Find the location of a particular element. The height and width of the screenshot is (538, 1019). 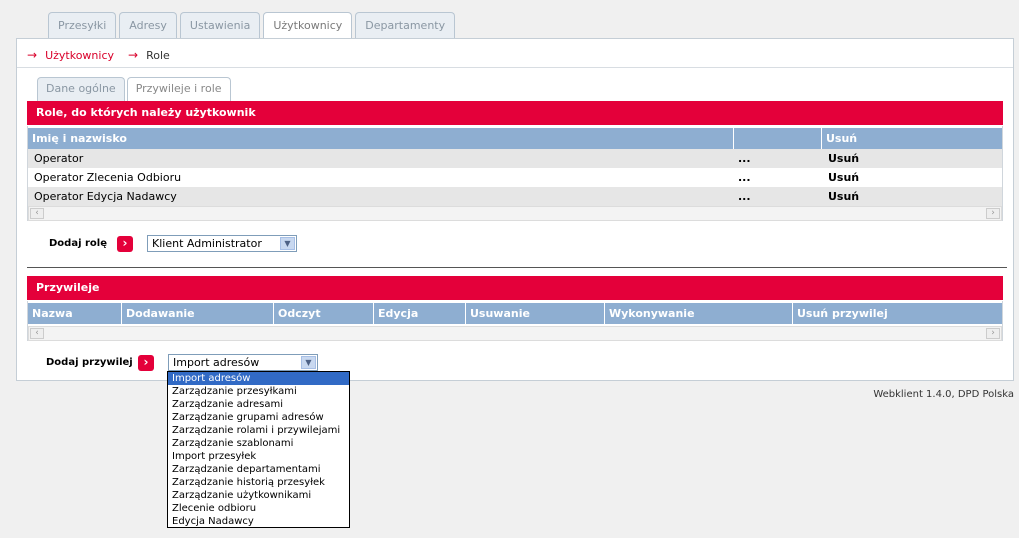

table-row: Operator Edycja Nadawcy ... Usuń is located at coordinates (515, 196).